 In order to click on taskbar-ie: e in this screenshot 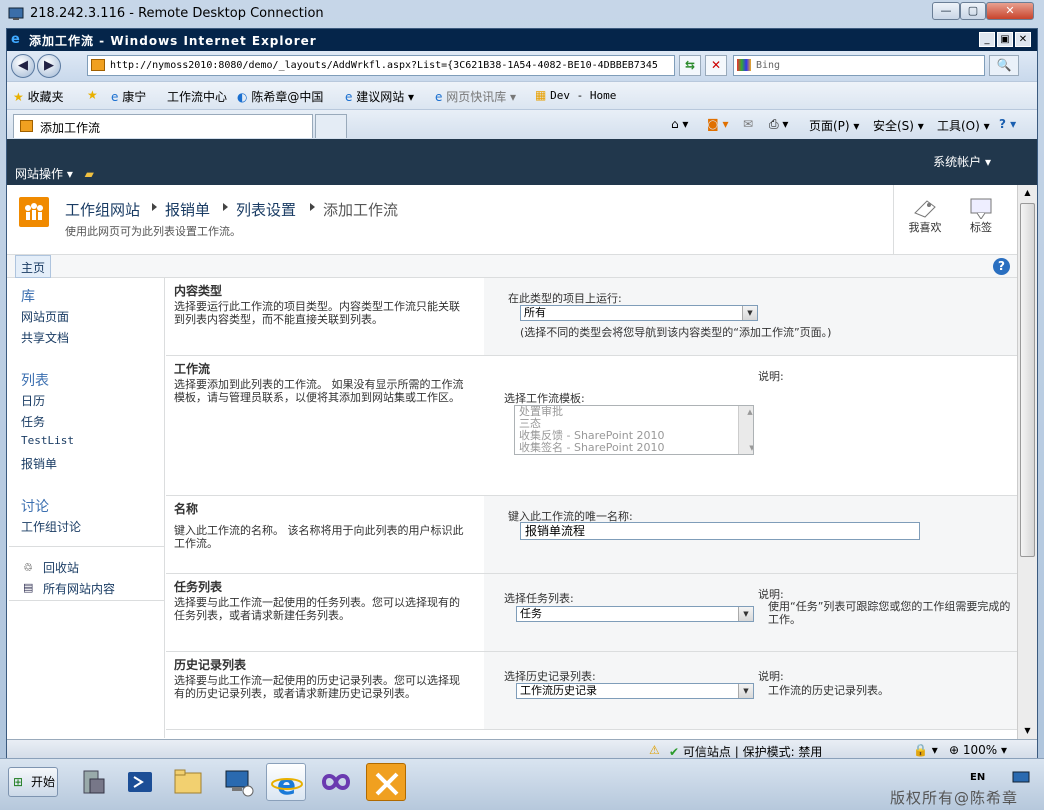, I will do `click(286, 782)`.